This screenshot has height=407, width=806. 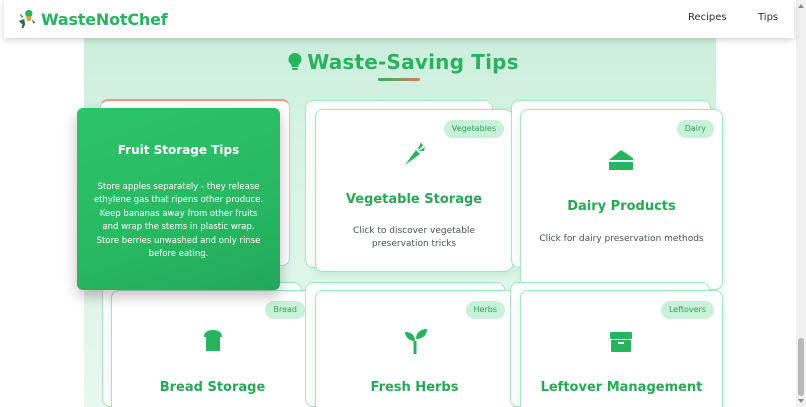 I want to click on seedling-icon, so click(x=416, y=341).